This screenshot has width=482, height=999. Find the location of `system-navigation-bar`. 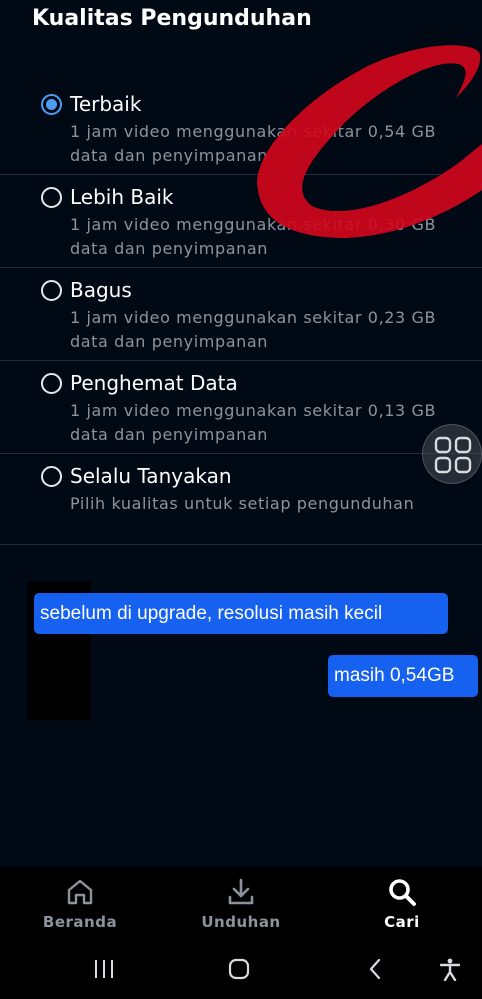

system-navigation-bar is located at coordinates (241, 969).